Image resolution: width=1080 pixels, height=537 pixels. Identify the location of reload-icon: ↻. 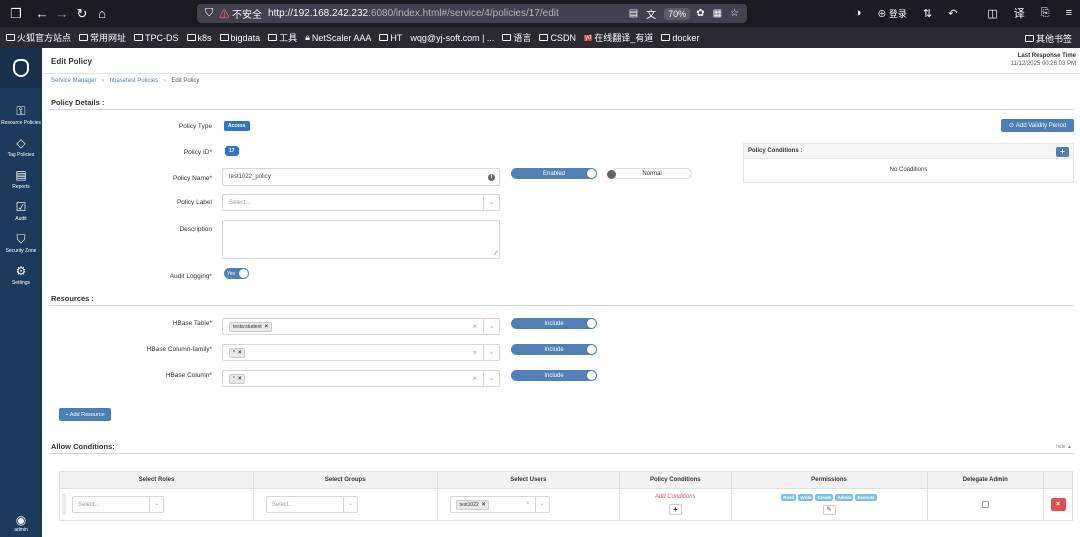
(82, 14).